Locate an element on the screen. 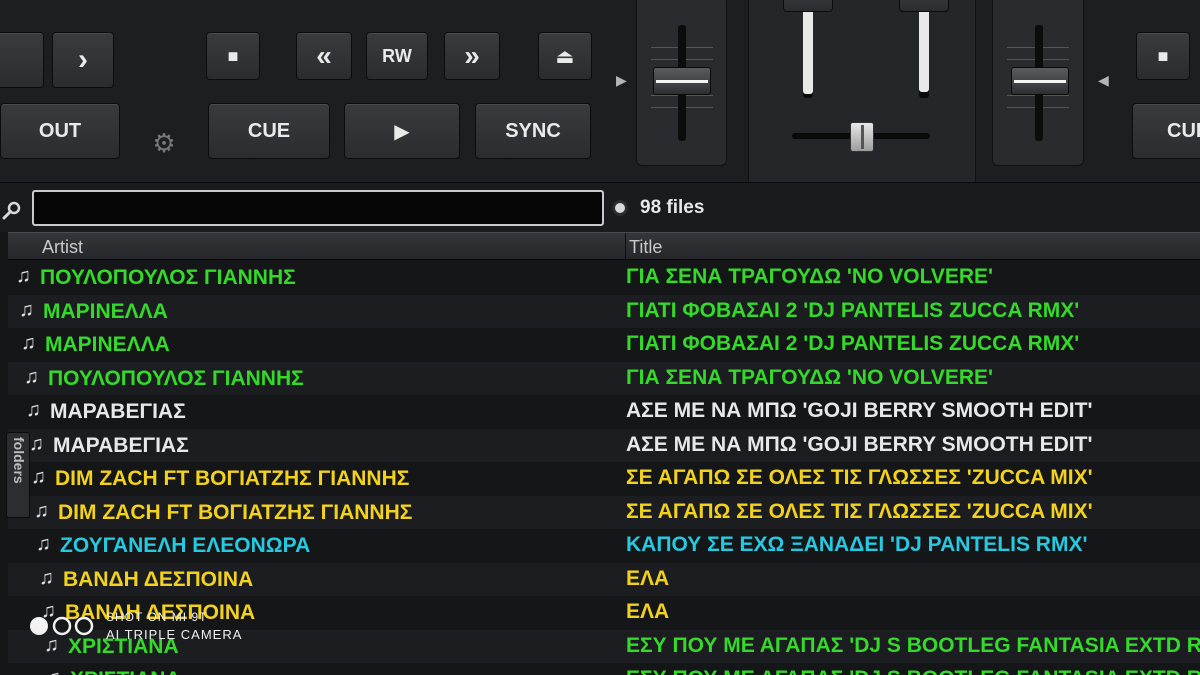 This screenshot has width=1200, height=675. stop-button: ■ is located at coordinates (233, 56).